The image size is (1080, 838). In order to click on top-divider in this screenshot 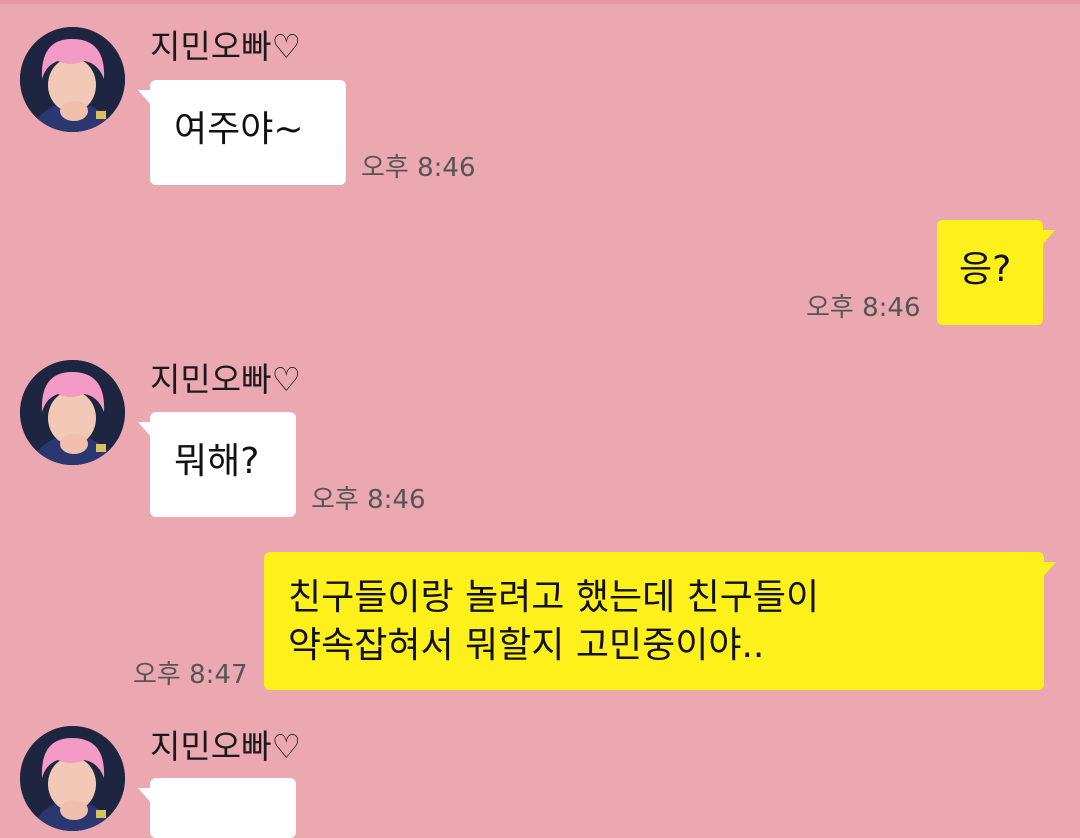, I will do `click(540, 2)`.